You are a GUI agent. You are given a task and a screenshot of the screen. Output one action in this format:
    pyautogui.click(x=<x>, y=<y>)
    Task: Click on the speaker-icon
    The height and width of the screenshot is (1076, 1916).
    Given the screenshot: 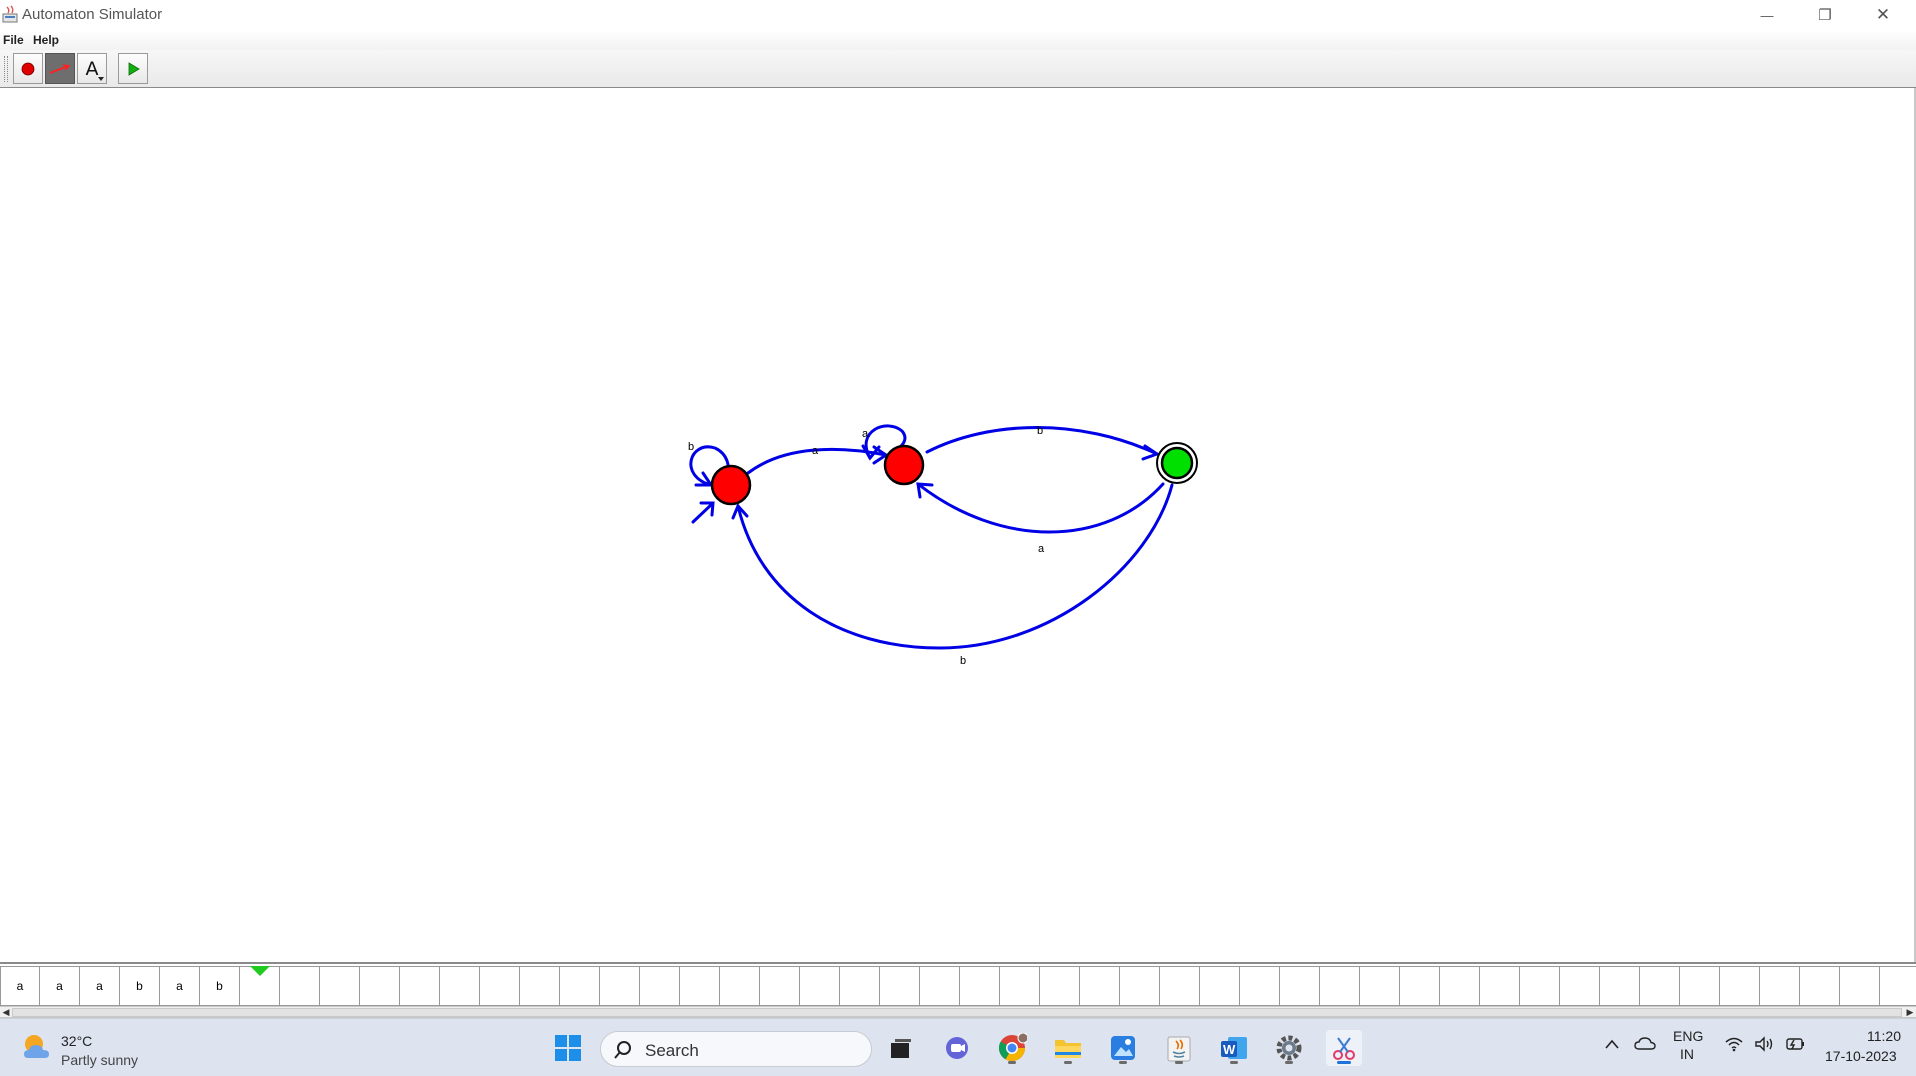 What is the action you would take?
    pyautogui.click(x=1764, y=1044)
    